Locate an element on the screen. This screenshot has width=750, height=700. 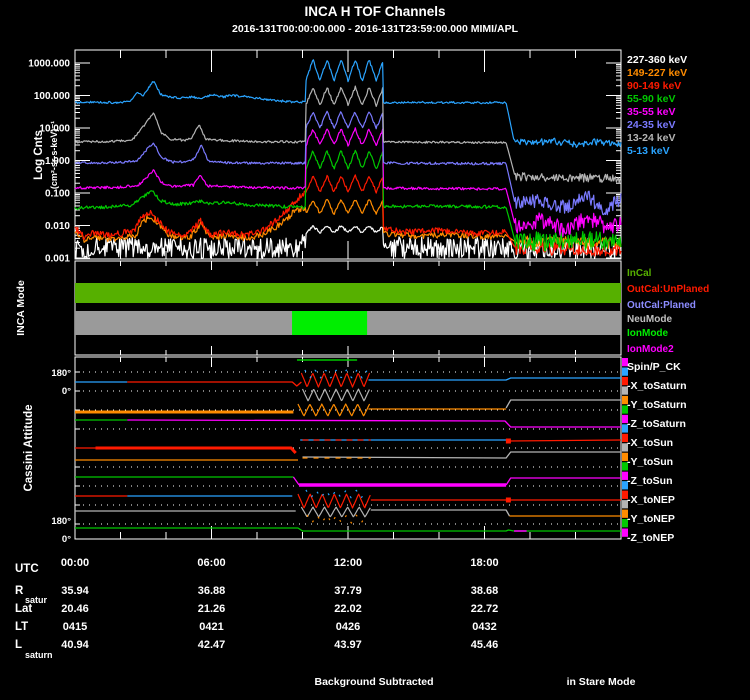
table-value-L-1: 42.47 is located at coordinates (212, 645).